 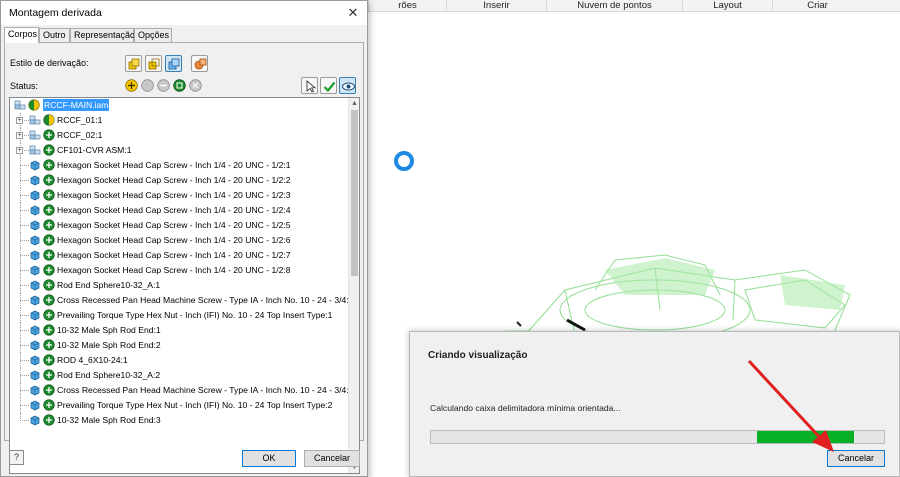 What do you see at coordinates (727, 6) in the screenshot?
I see `ribbon-tab-layout: Layout` at bounding box center [727, 6].